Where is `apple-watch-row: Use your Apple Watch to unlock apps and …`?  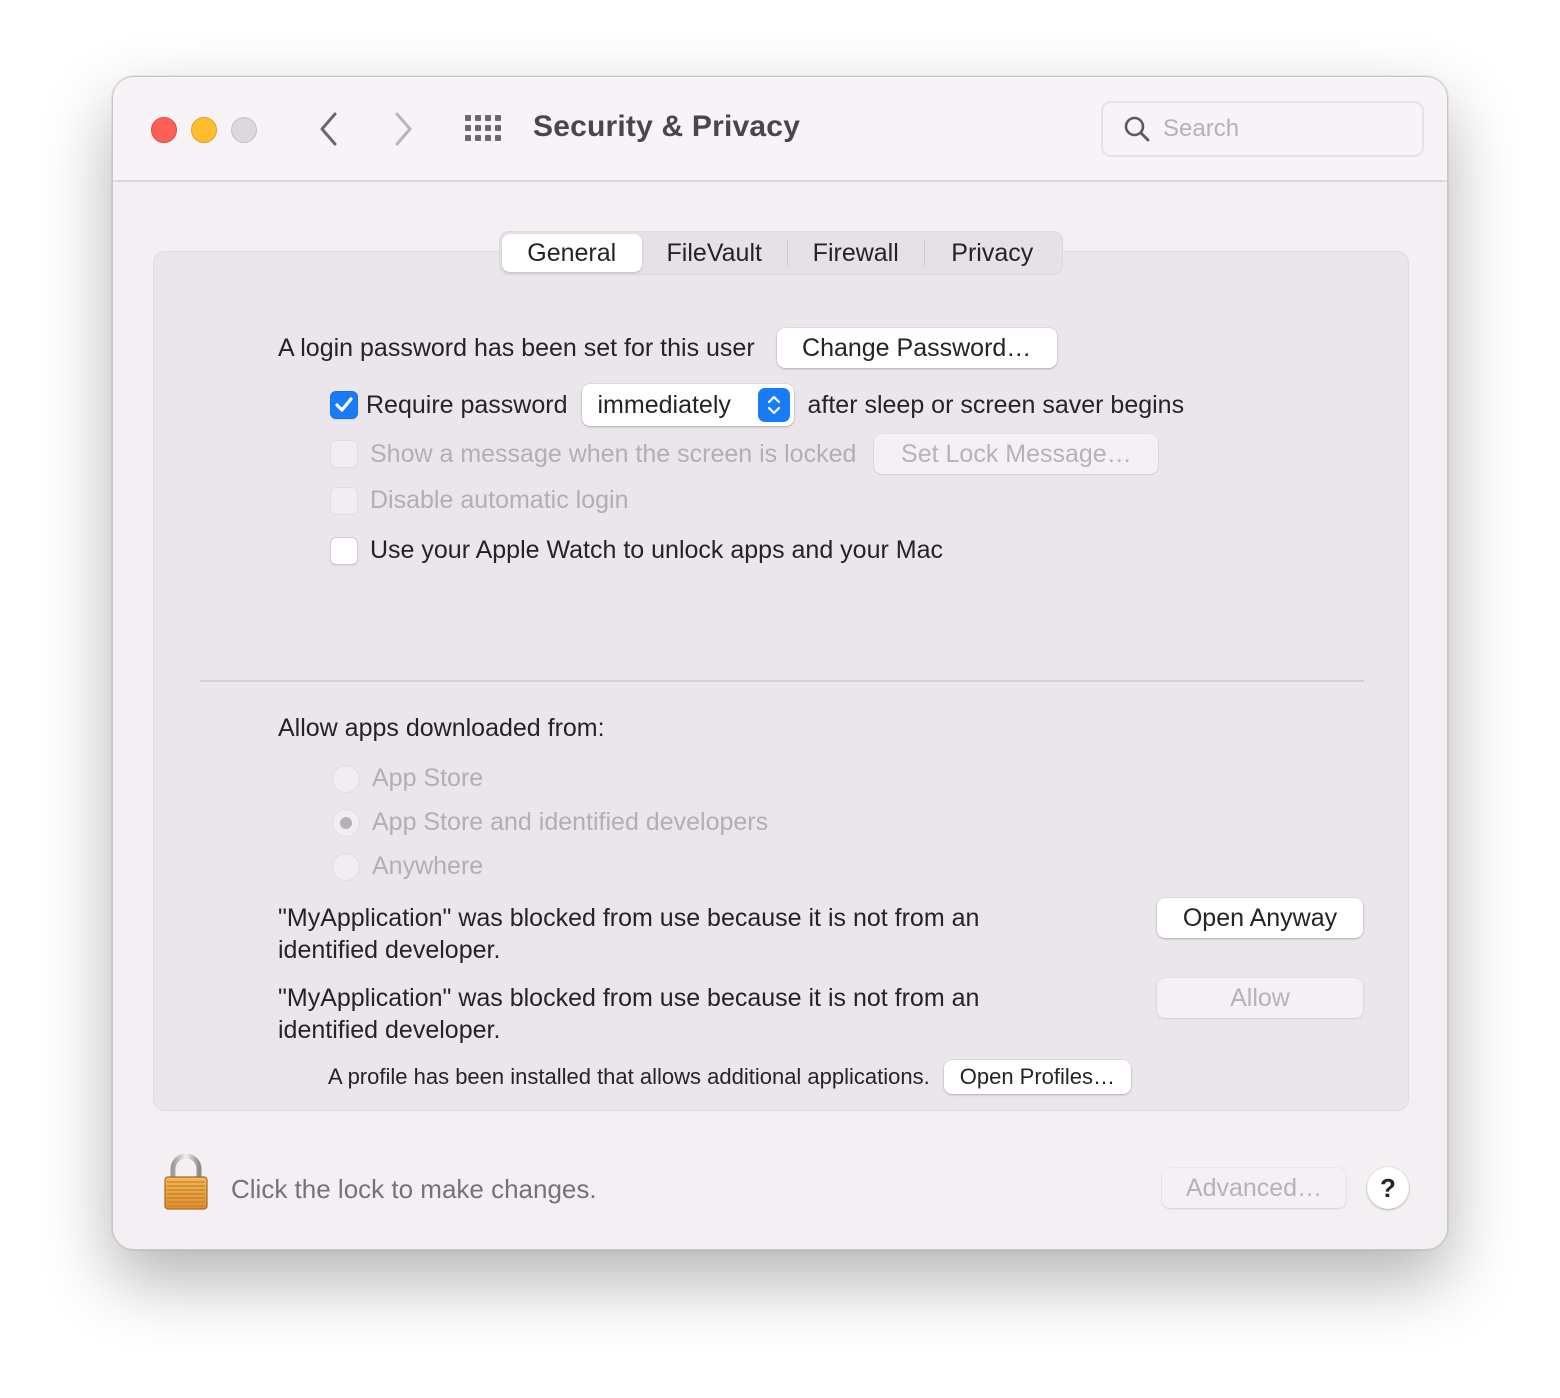
apple-watch-row: Use your Apple Watch to unlock apps and … is located at coordinates (636, 550).